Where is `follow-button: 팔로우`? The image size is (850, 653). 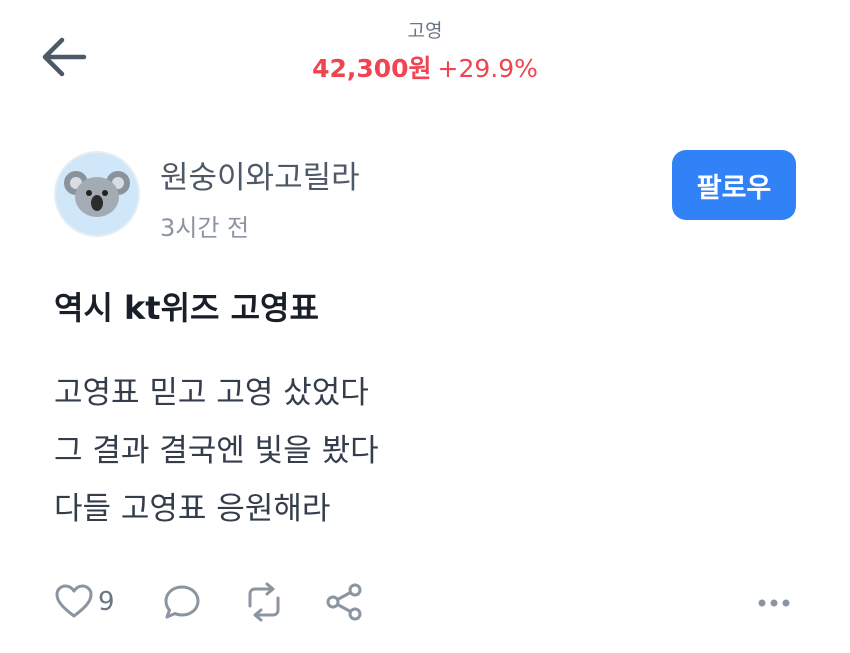 follow-button: 팔로우 is located at coordinates (734, 185).